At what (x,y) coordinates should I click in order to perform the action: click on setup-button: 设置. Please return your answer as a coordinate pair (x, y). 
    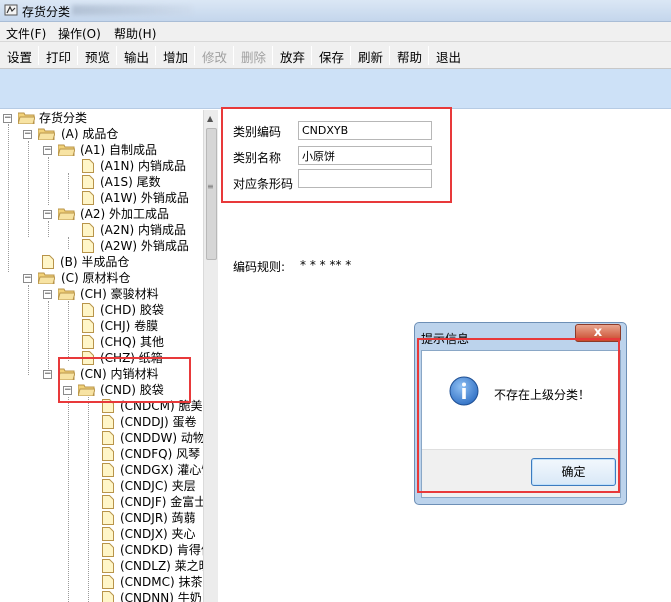
    Looking at the image, I should click on (19, 56).